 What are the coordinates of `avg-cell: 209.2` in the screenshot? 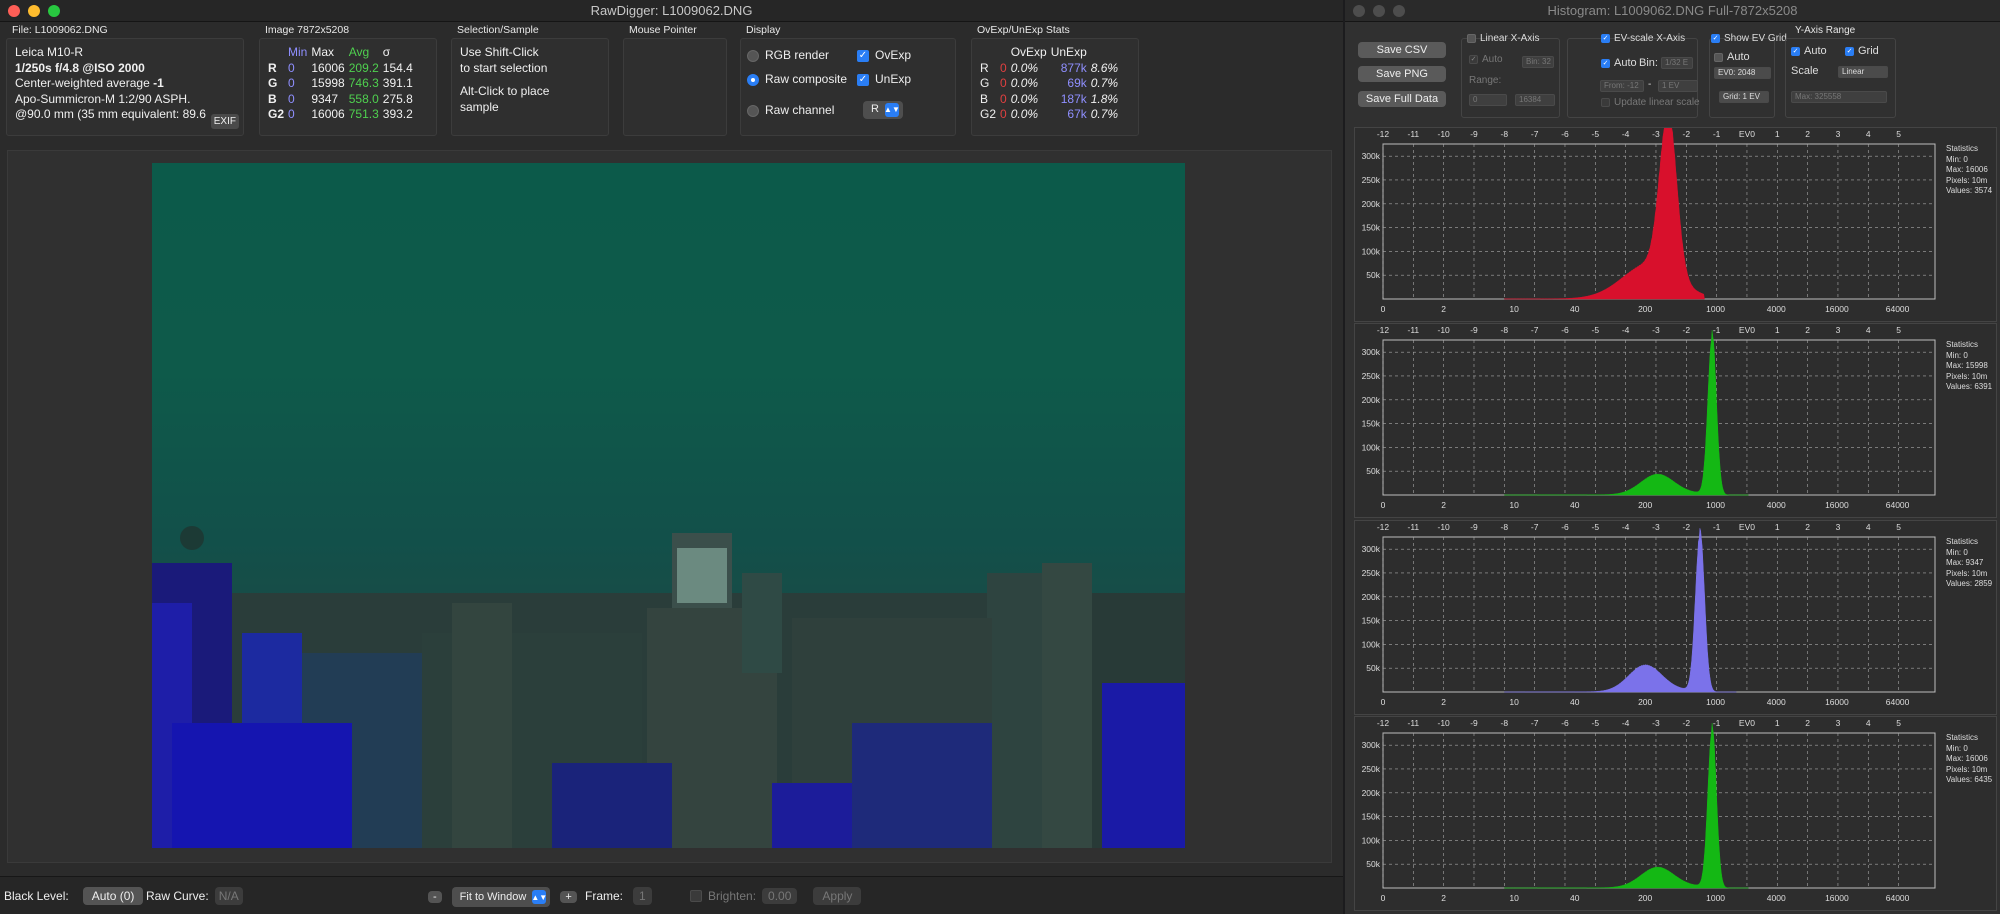 It's located at (363, 67).